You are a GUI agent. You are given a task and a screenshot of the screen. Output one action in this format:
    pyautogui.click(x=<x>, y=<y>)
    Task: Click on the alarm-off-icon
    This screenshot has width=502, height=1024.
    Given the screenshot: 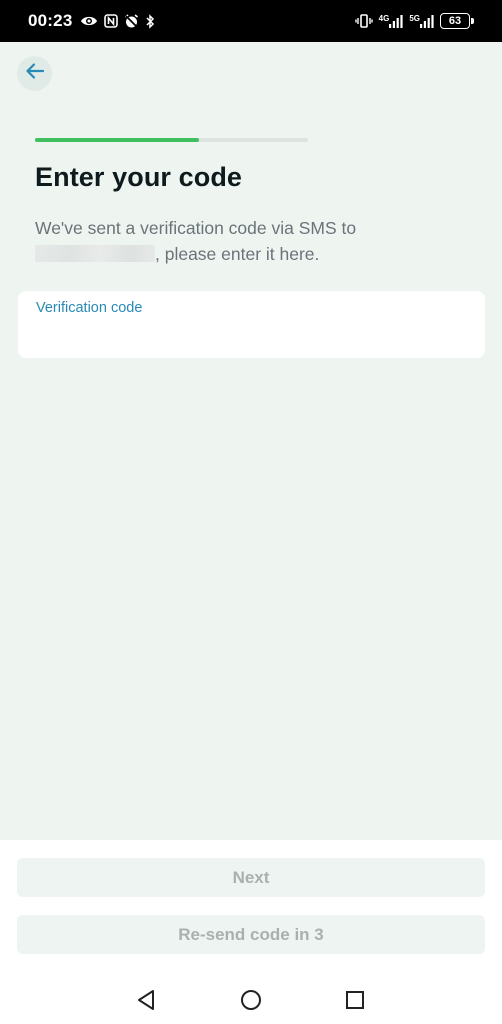 What is the action you would take?
    pyautogui.click(x=131, y=21)
    